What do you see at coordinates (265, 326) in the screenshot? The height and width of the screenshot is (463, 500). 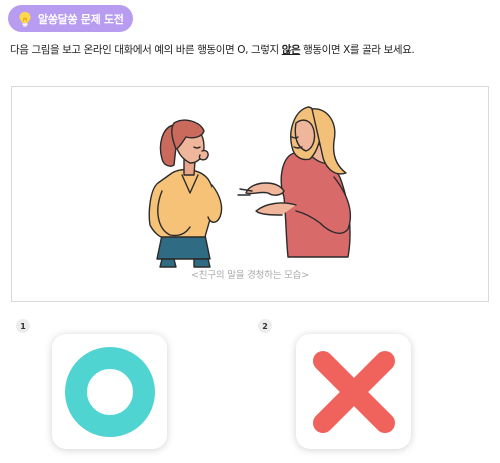 I see `choice-number-2: 2` at bounding box center [265, 326].